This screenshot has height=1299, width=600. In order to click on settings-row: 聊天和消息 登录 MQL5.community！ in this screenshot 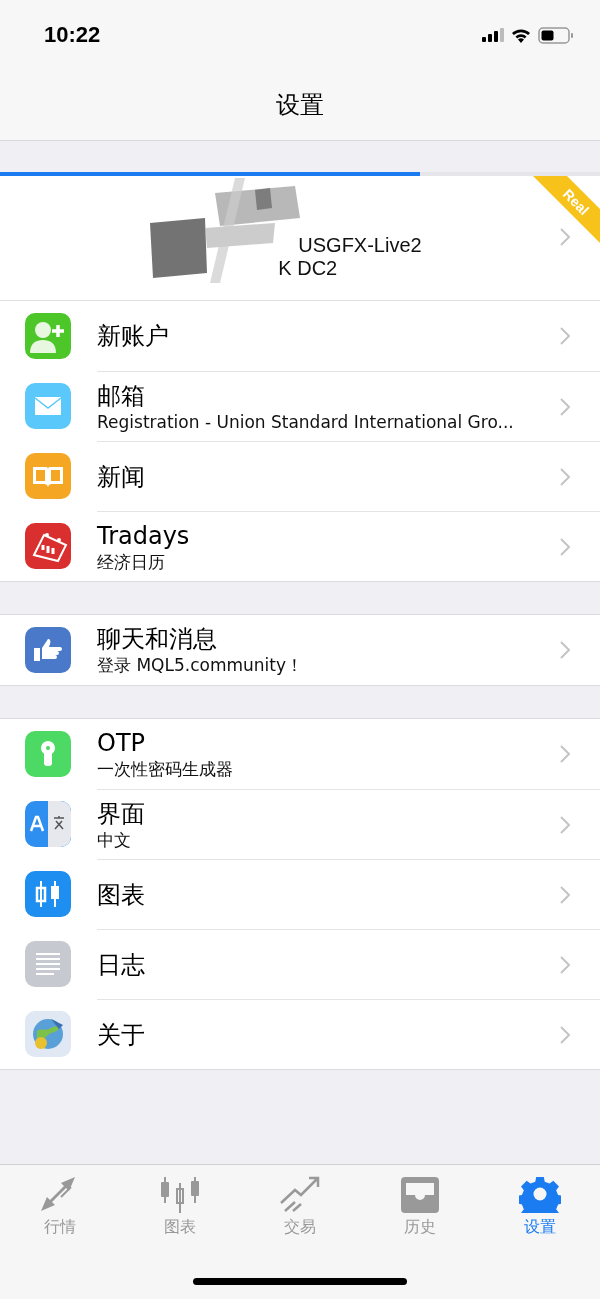, I will do `click(300, 650)`.